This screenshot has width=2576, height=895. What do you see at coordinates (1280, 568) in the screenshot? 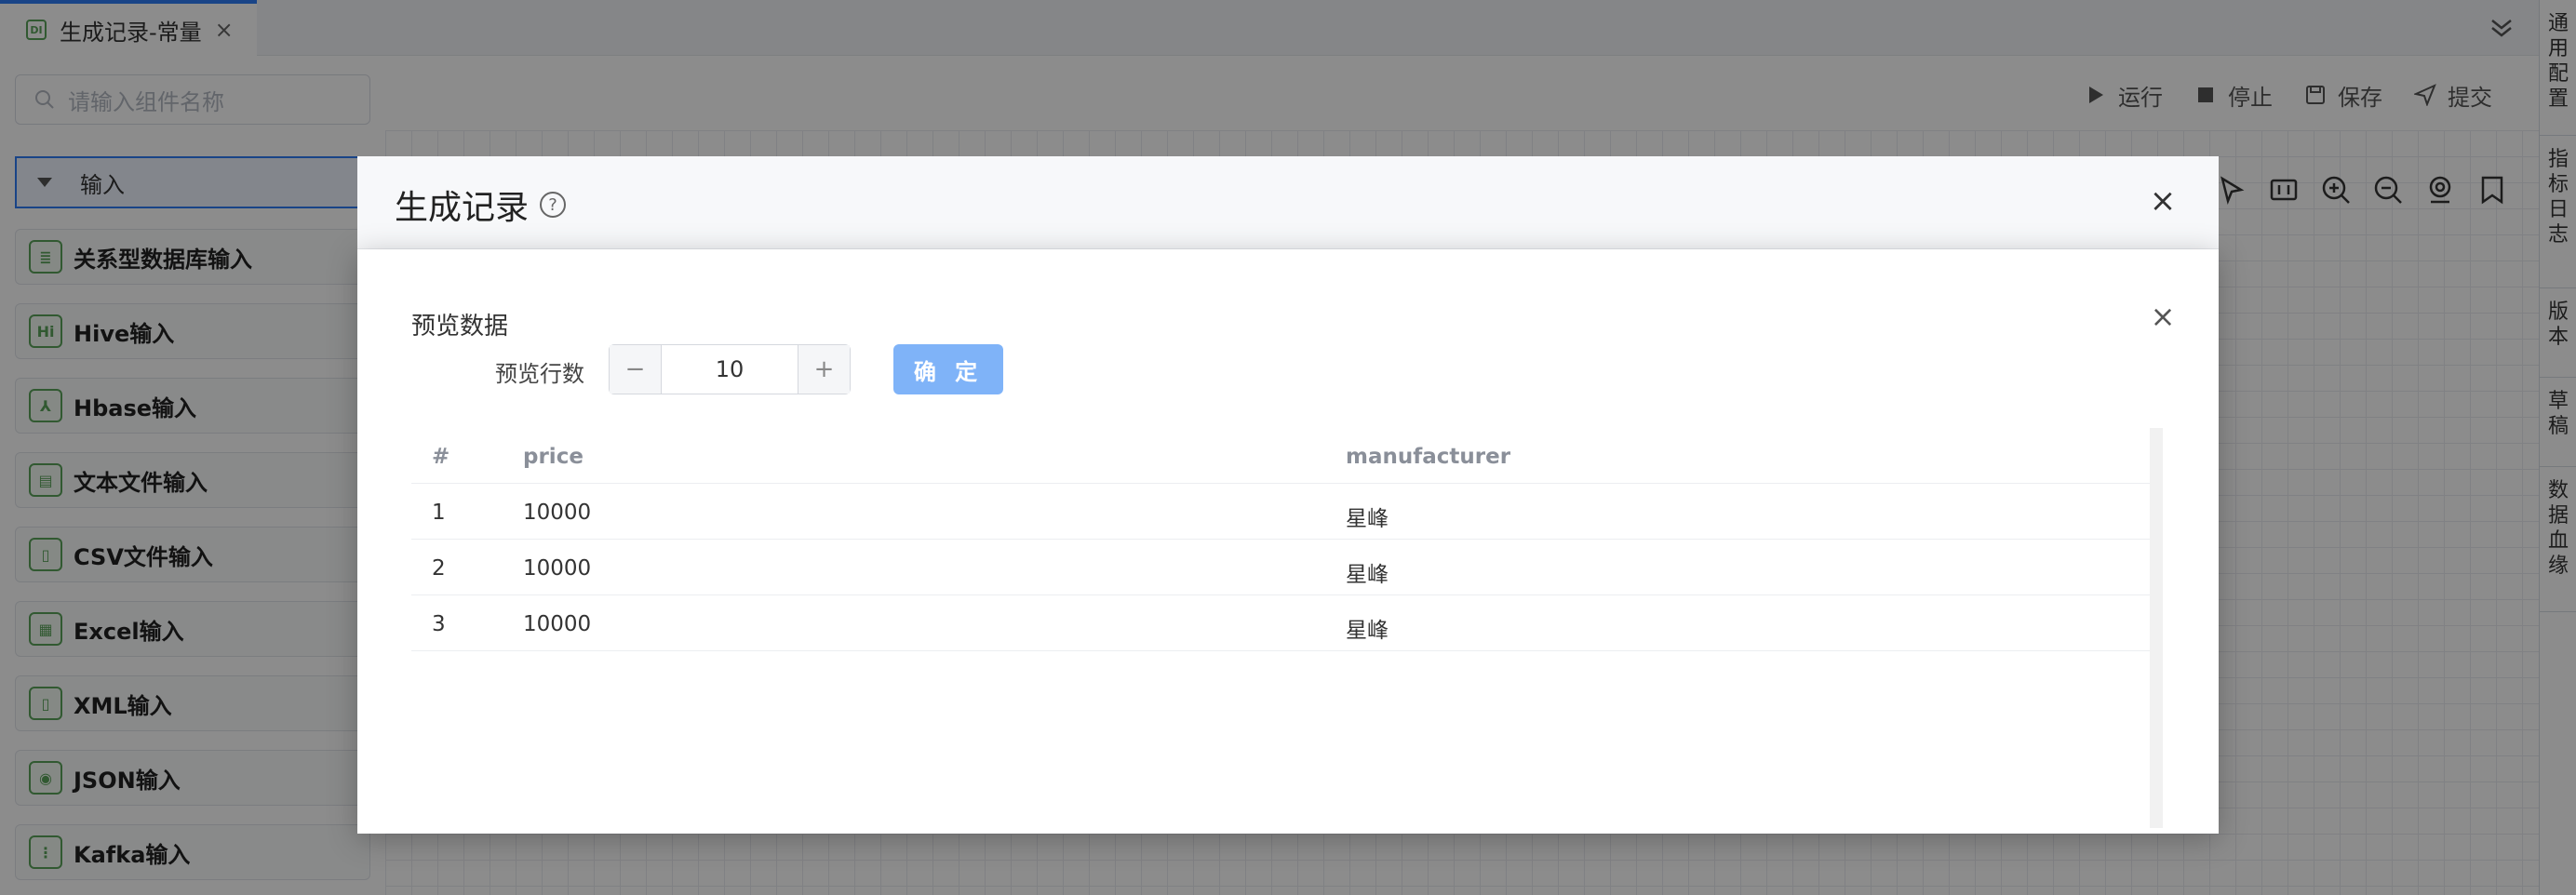
I see `table-row: 2 10000 星峰` at bounding box center [1280, 568].